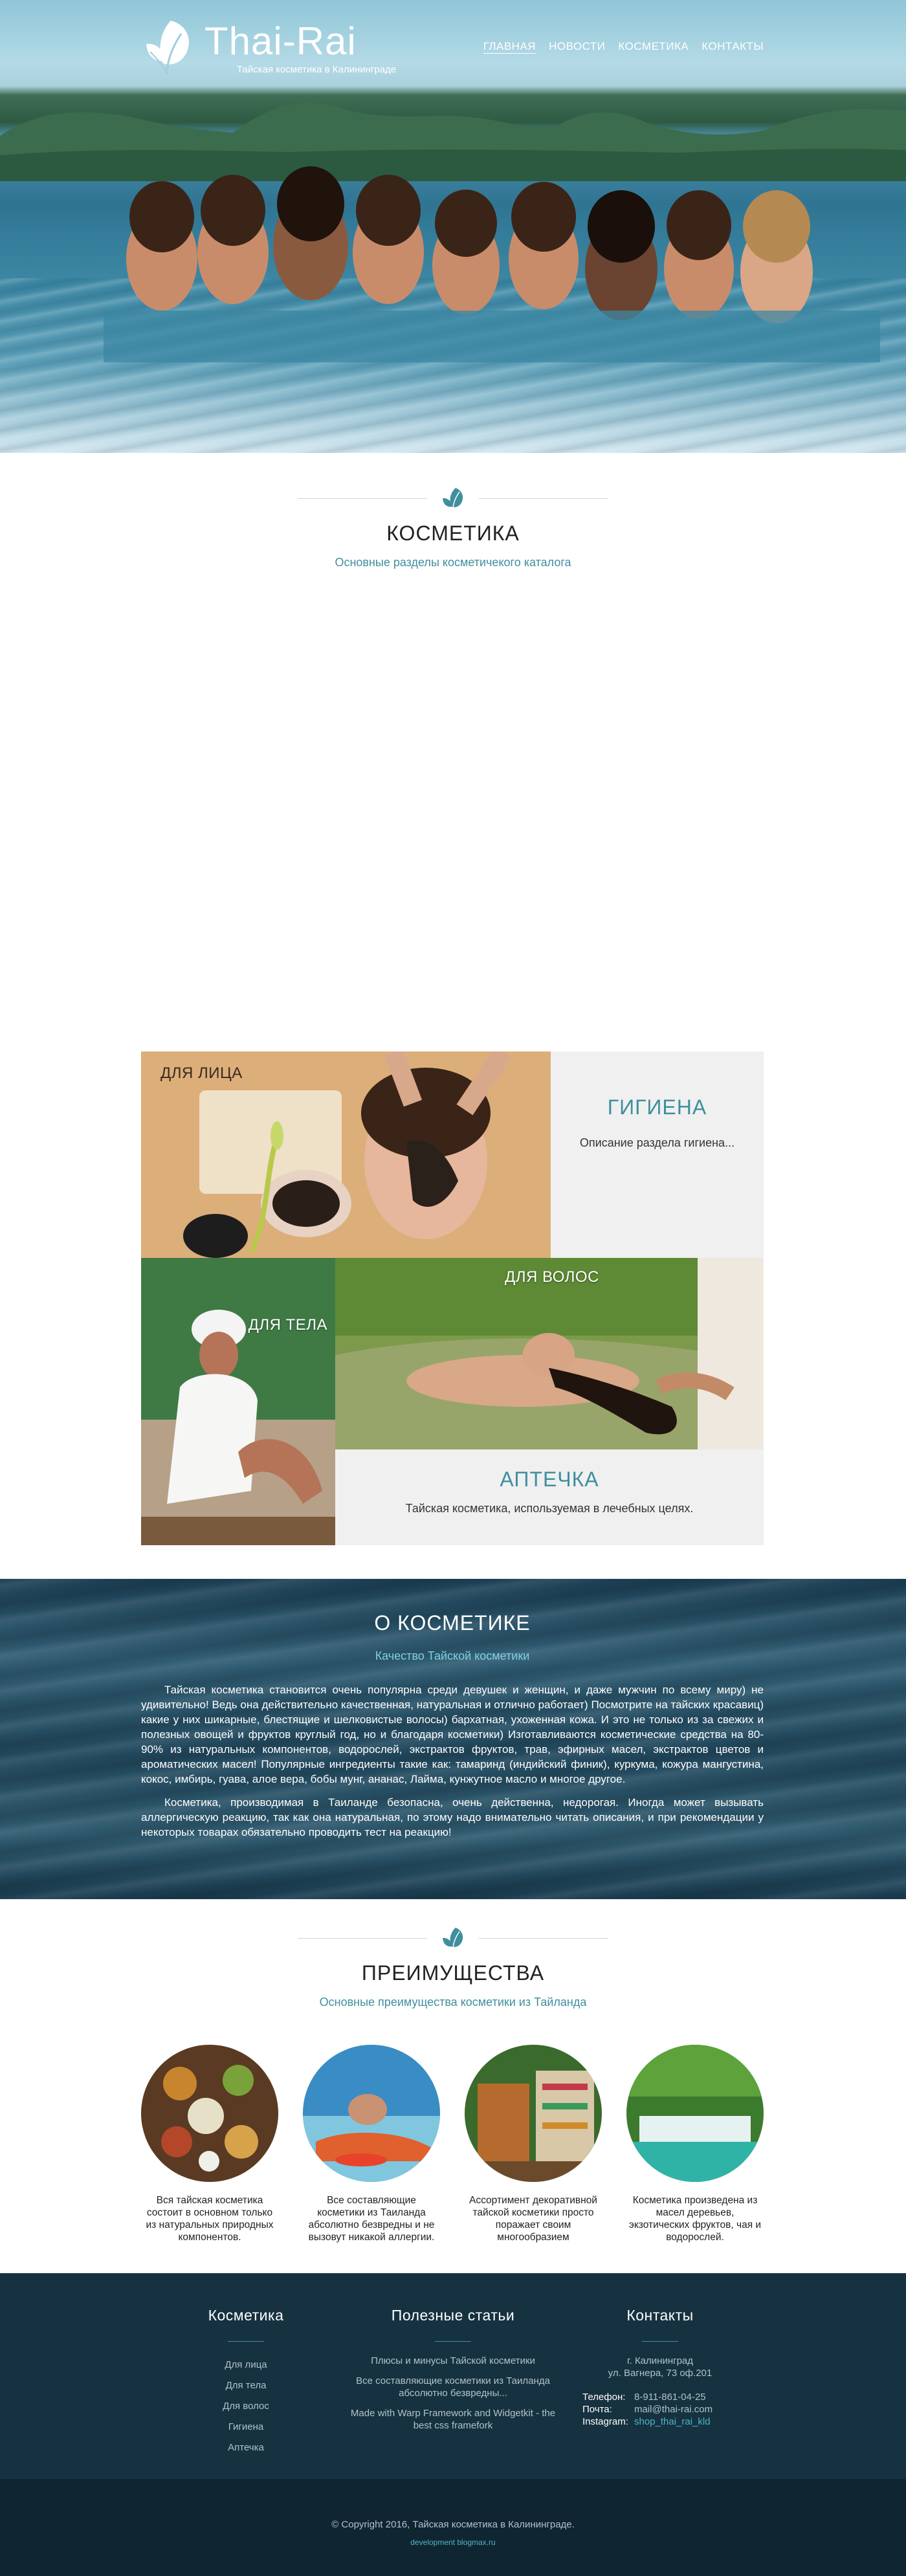  What do you see at coordinates (695, 2114) in the screenshot?
I see `waterfall-image` at bounding box center [695, 2114].